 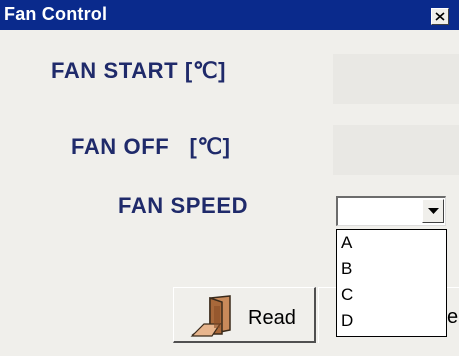 I want to click on read-button: Read, so click(x=244, y=315).